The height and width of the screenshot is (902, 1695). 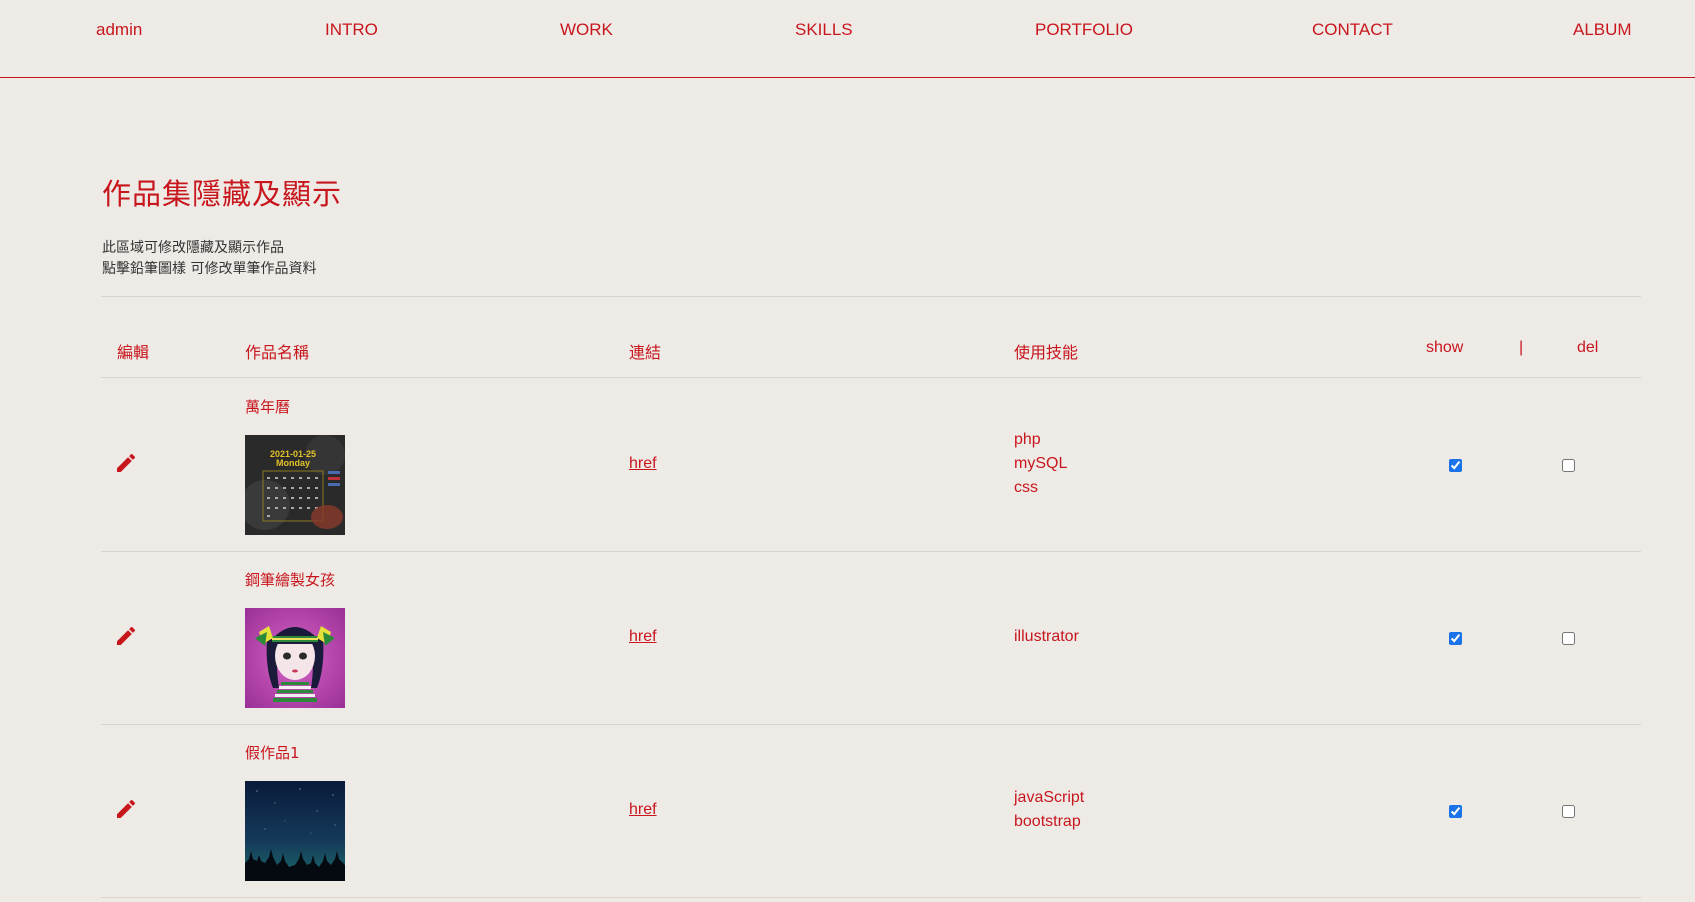 What do you see at coordinates (1084, 30) in the screenshot?
I see `nav-portfolio: PORTFOLIO` at bounding box center [1084, 30].